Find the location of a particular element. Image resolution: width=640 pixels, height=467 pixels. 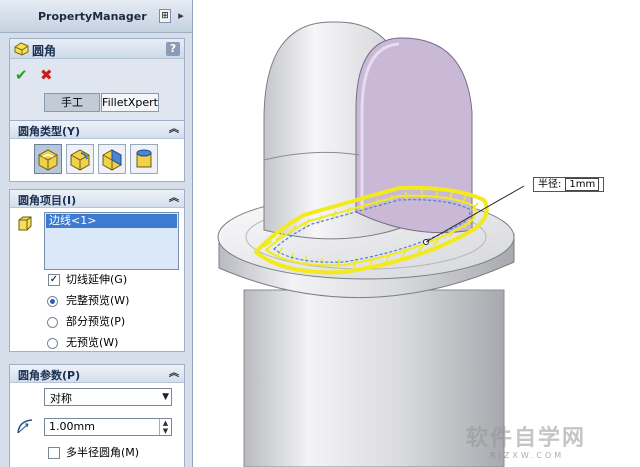

fillet-parameters-section: 圆角参数(P) ︽ 对称 ▼ 1.00mm ▲ ▼ 多半径圆角(M) is located at coordinates (97, 415).